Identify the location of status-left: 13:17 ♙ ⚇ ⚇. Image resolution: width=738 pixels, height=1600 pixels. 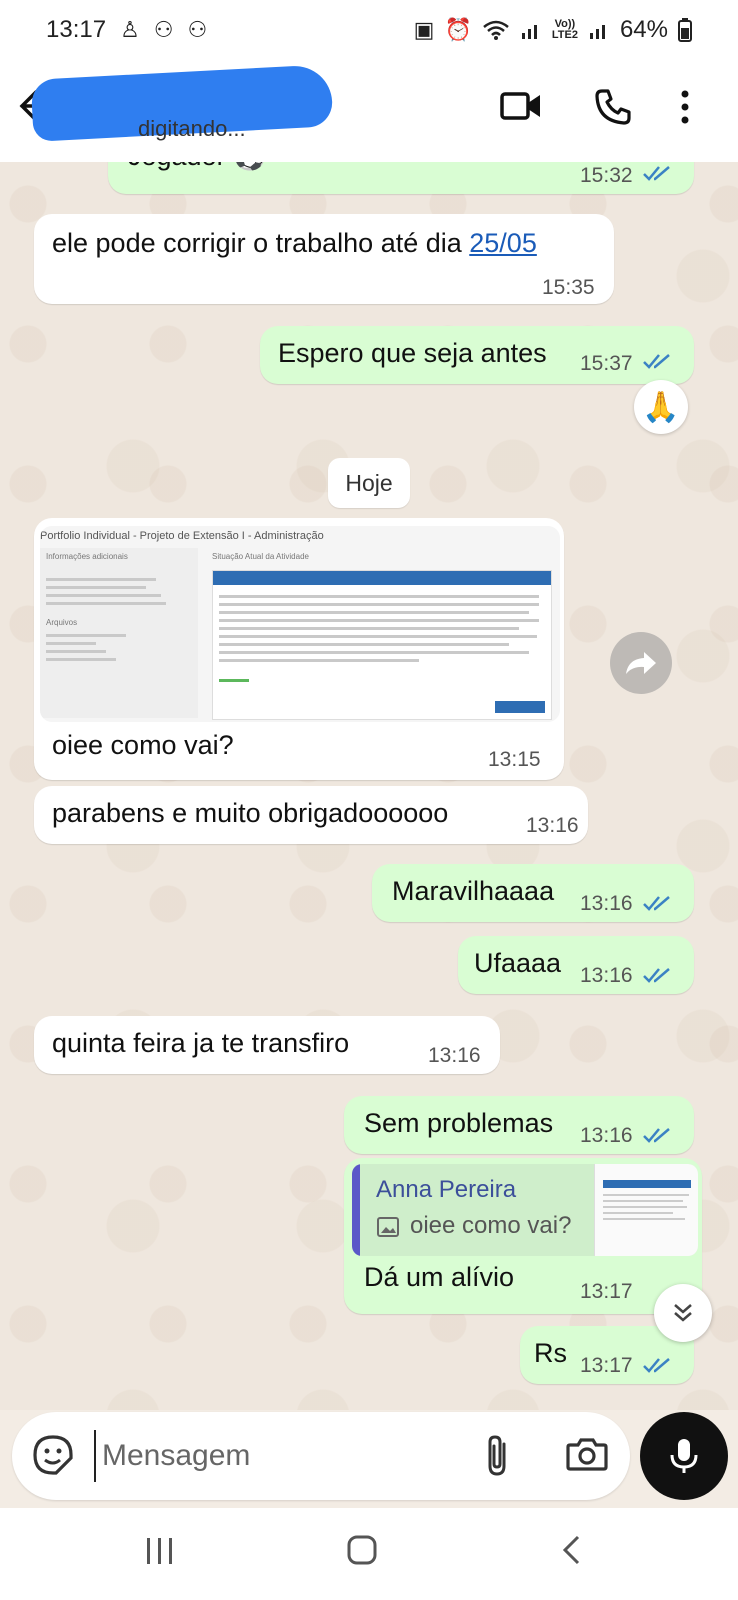
(126, 30).